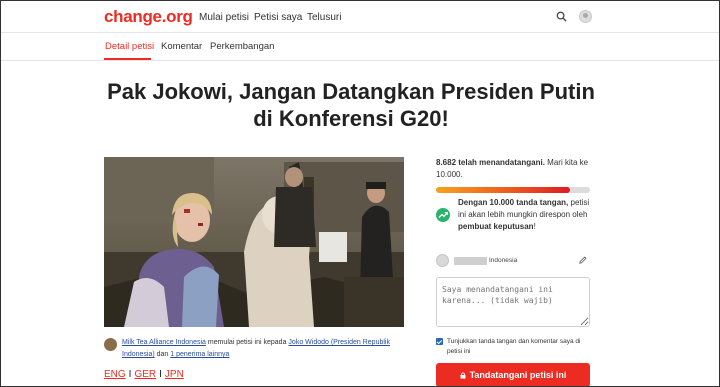 The height and width of the screenshot is (387, 720). I want to click on nav-my-petitions: Petisi saya, so click(278, 17).